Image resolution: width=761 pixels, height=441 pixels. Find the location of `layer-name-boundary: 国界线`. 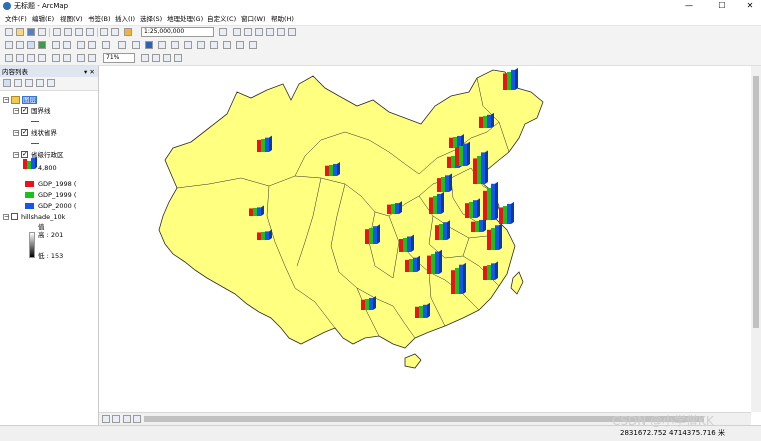

layer-name-boundary: 国界线 is located at coordinates (41, 111).